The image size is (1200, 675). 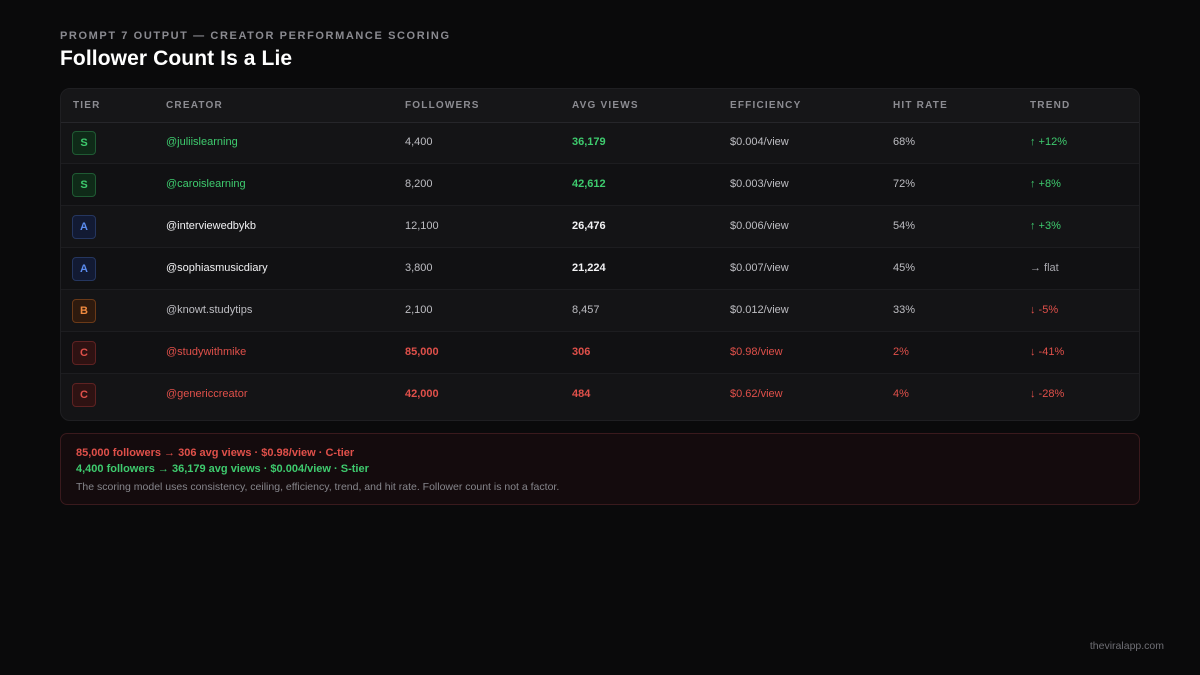 What do you see at coordinates (581, 352) in the screenshot?
I see `avg-views-value: 306` at bounding box center [581, 352].